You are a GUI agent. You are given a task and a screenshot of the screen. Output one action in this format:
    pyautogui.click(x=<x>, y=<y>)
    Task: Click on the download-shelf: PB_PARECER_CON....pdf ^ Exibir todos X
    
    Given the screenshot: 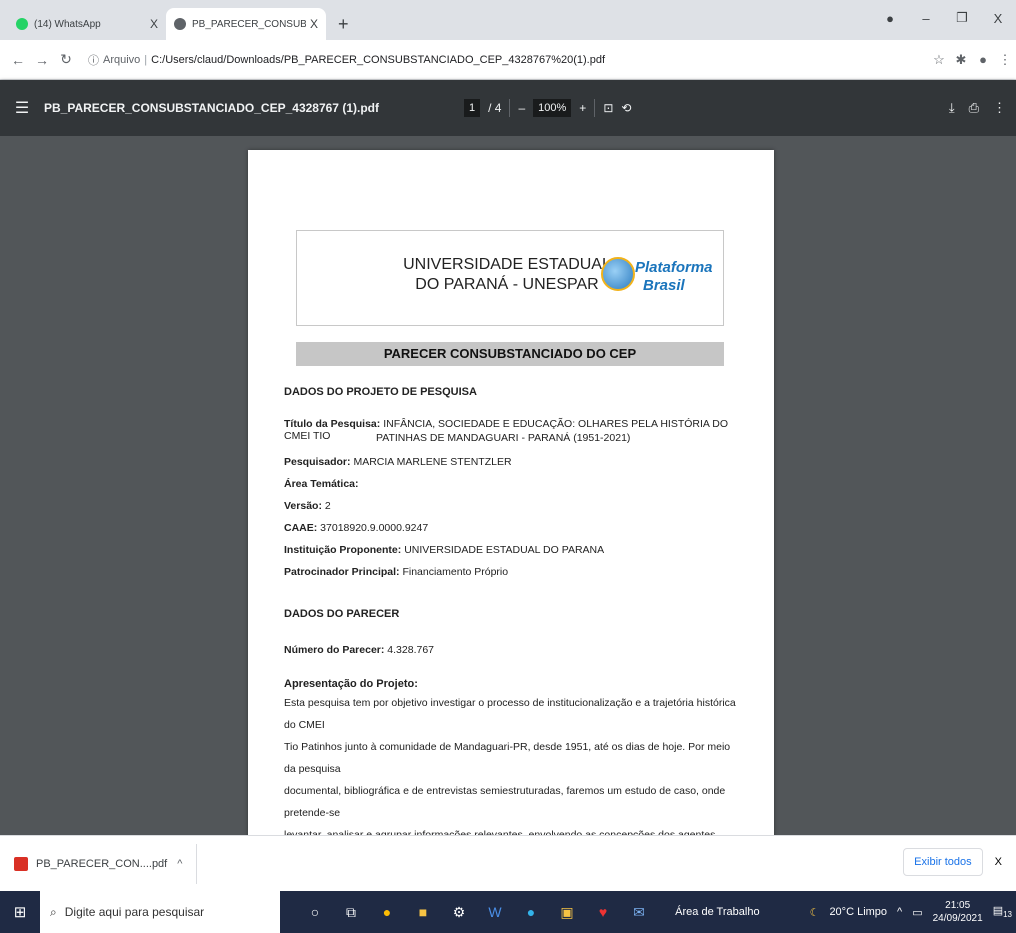 What is the action you would take?
    pyautogui.click(x=508, y=863)
    